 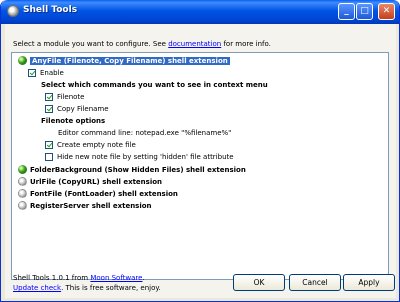 What do you see at coordinates (315, 282) in the screenshot?
I see `cancel-button: Cancel` at bounding box center [315, 282].